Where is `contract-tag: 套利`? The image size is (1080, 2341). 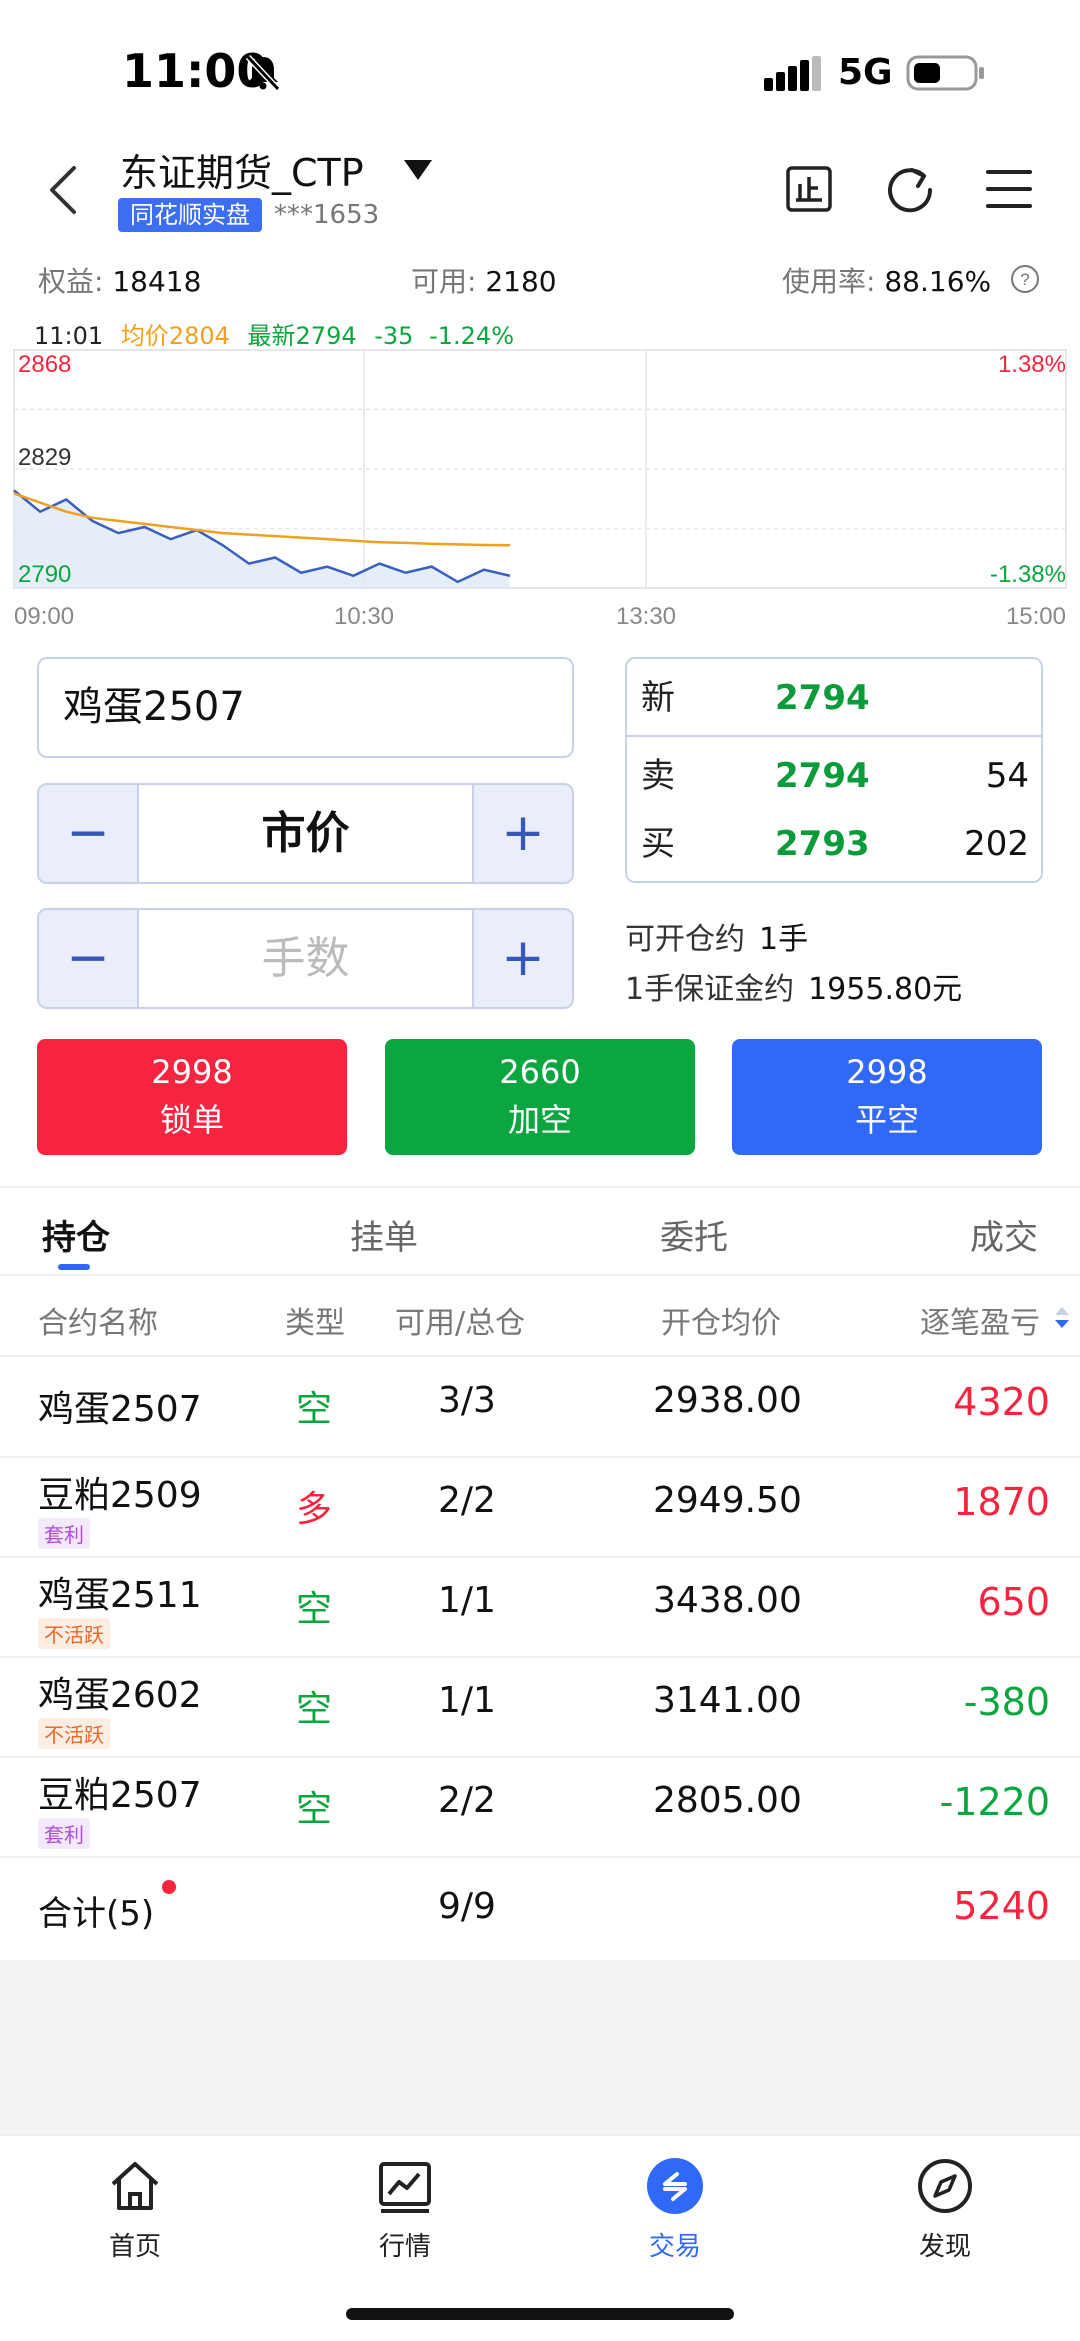
contract-tag: 套利 is located at coordinates (64, 1833).